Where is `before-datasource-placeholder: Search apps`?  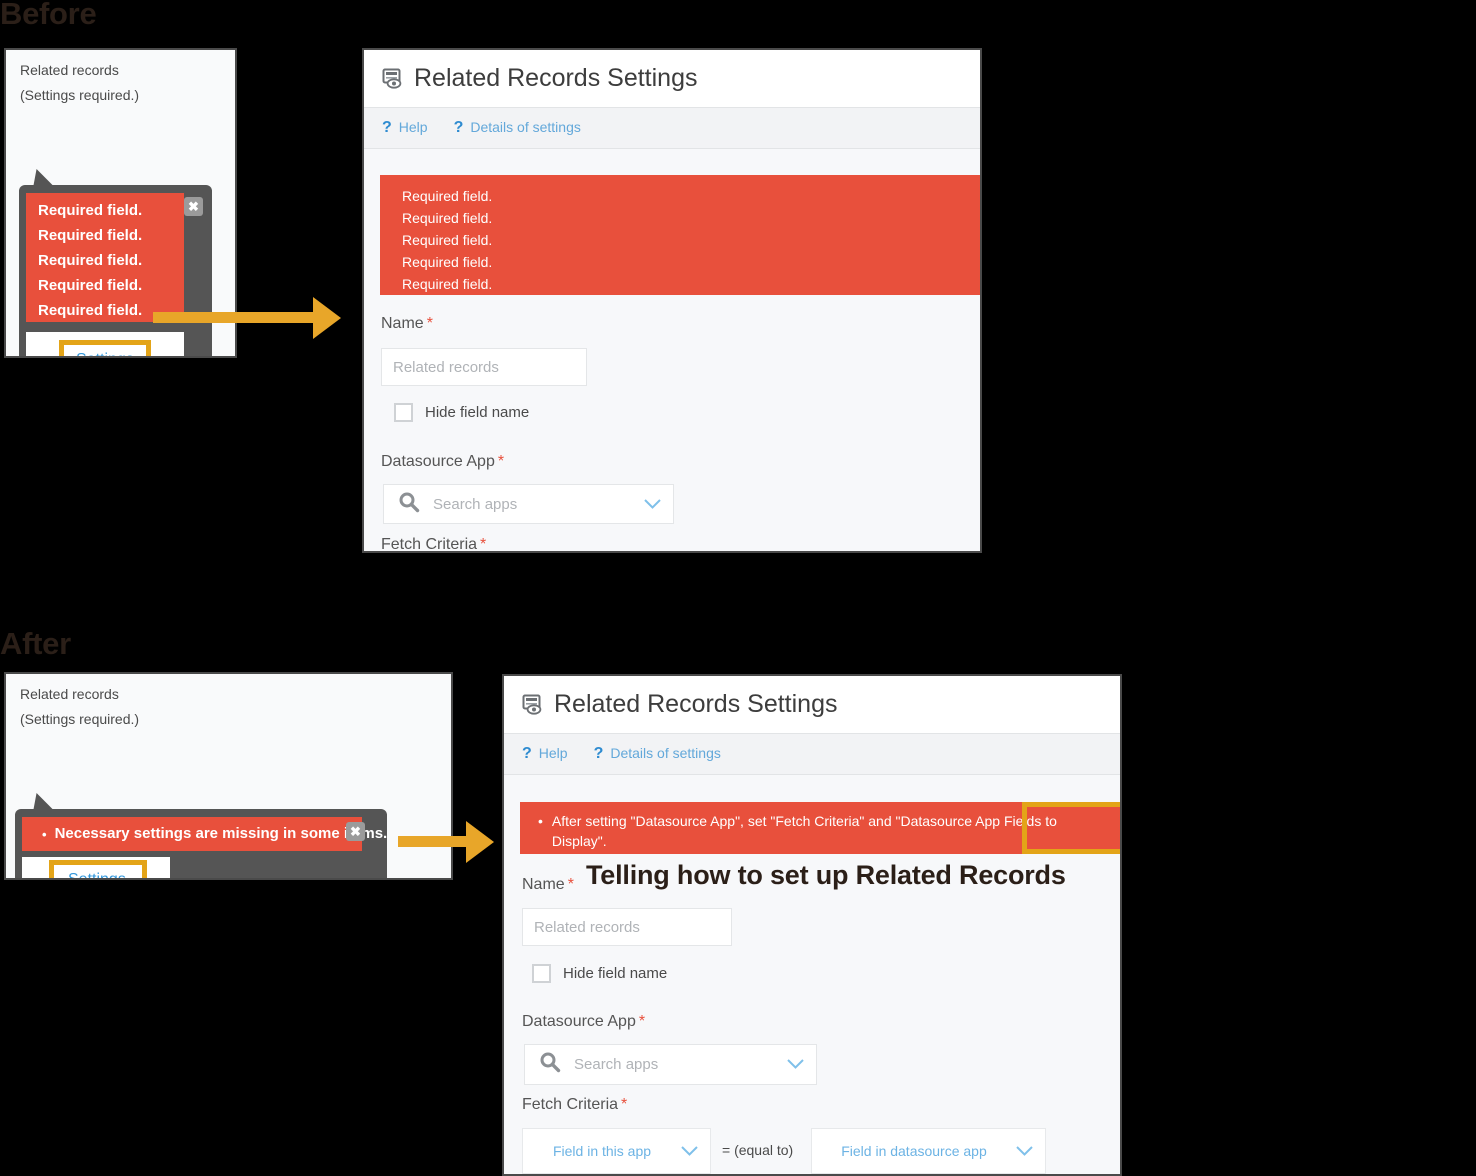
before-datasource-placeholder: Search apps is located at coordinates (475, 504).